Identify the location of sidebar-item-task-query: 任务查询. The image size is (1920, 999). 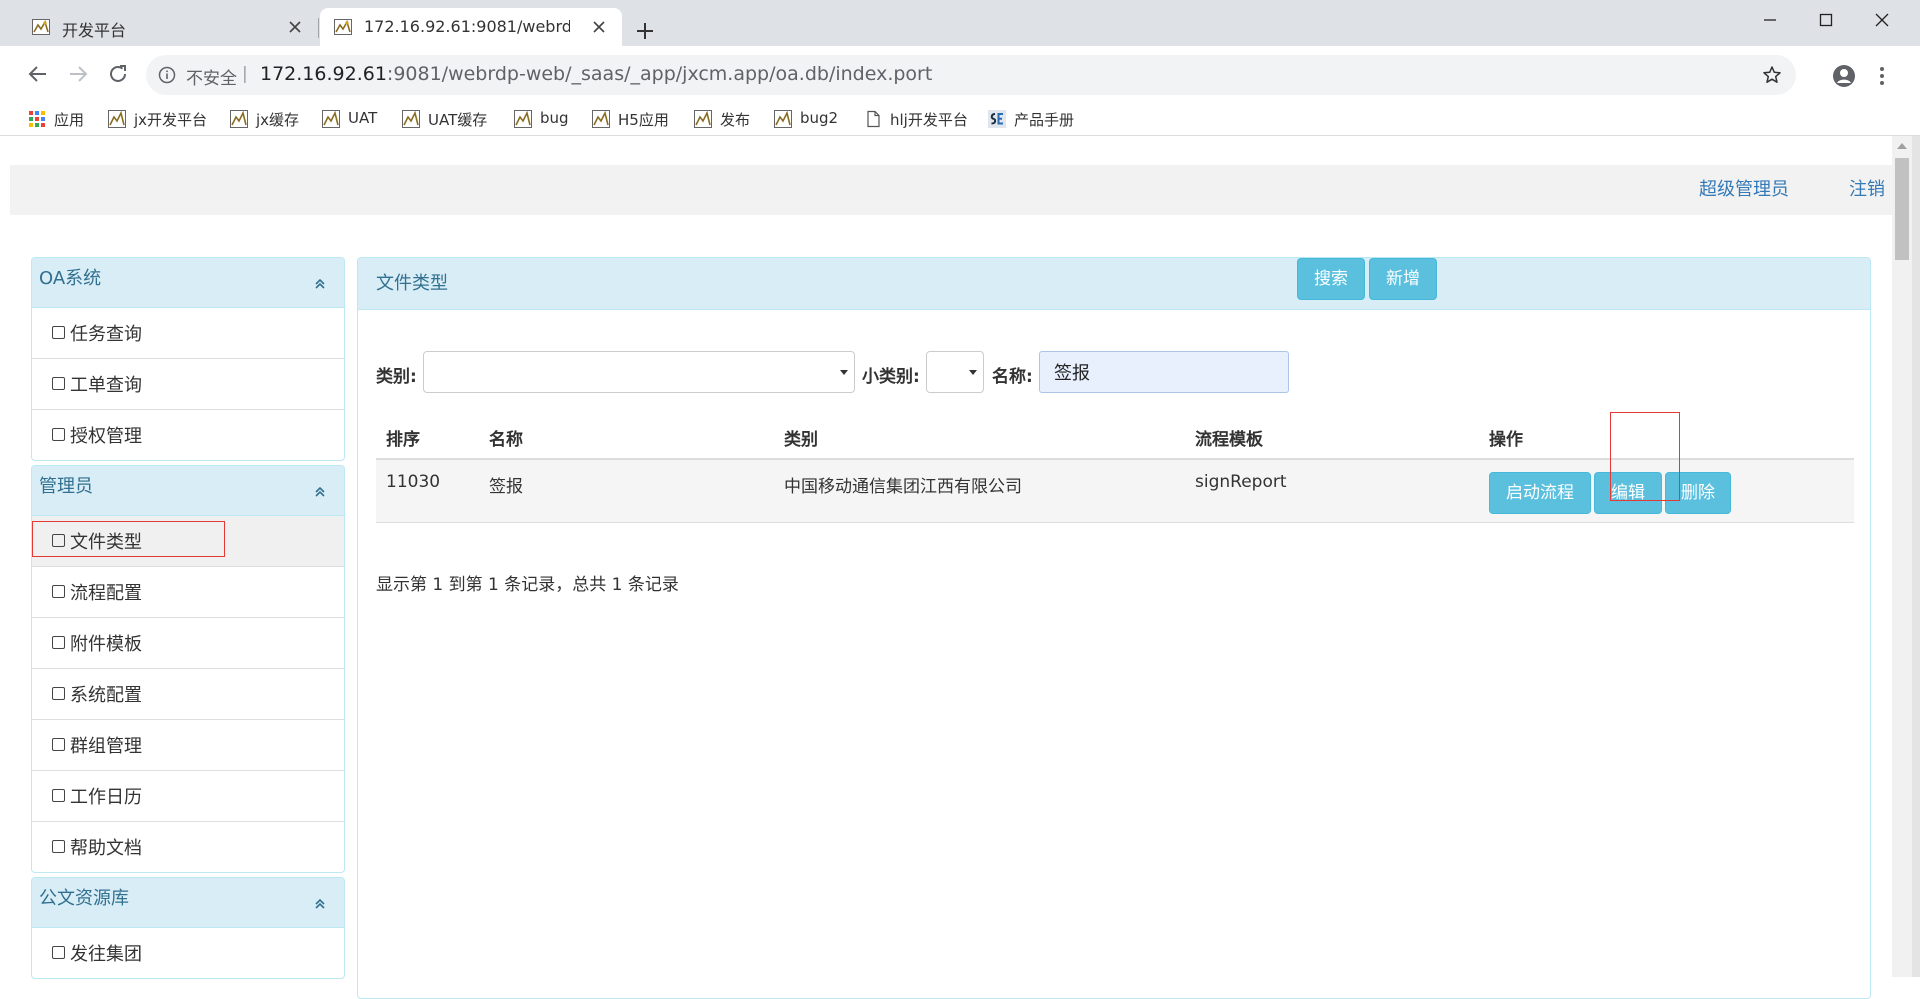
(188, 333).